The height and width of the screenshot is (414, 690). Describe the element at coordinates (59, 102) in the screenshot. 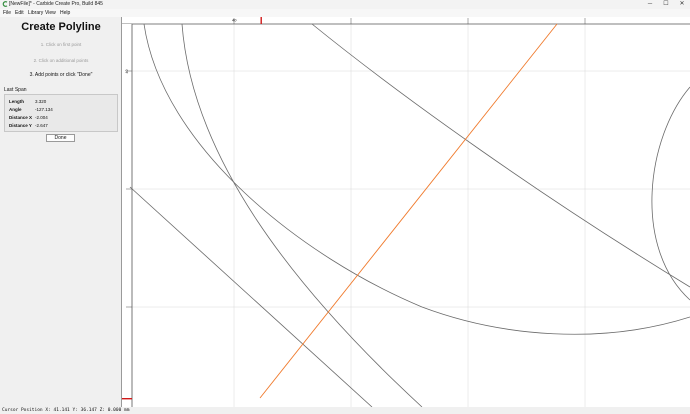

I see `span-row-length: Length 3.320` at that location.